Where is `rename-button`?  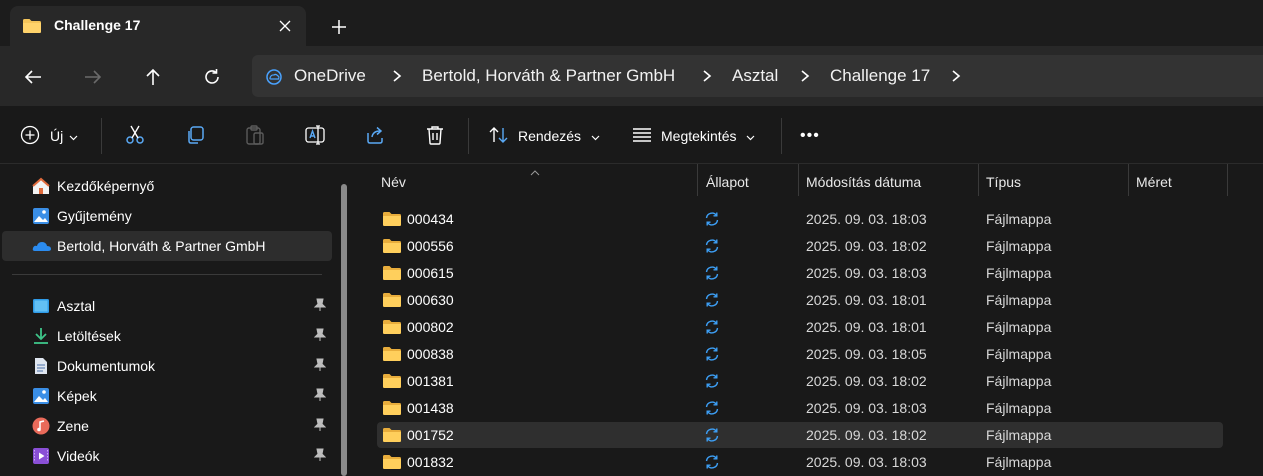 rename-button is located at coordinates (315, 136).